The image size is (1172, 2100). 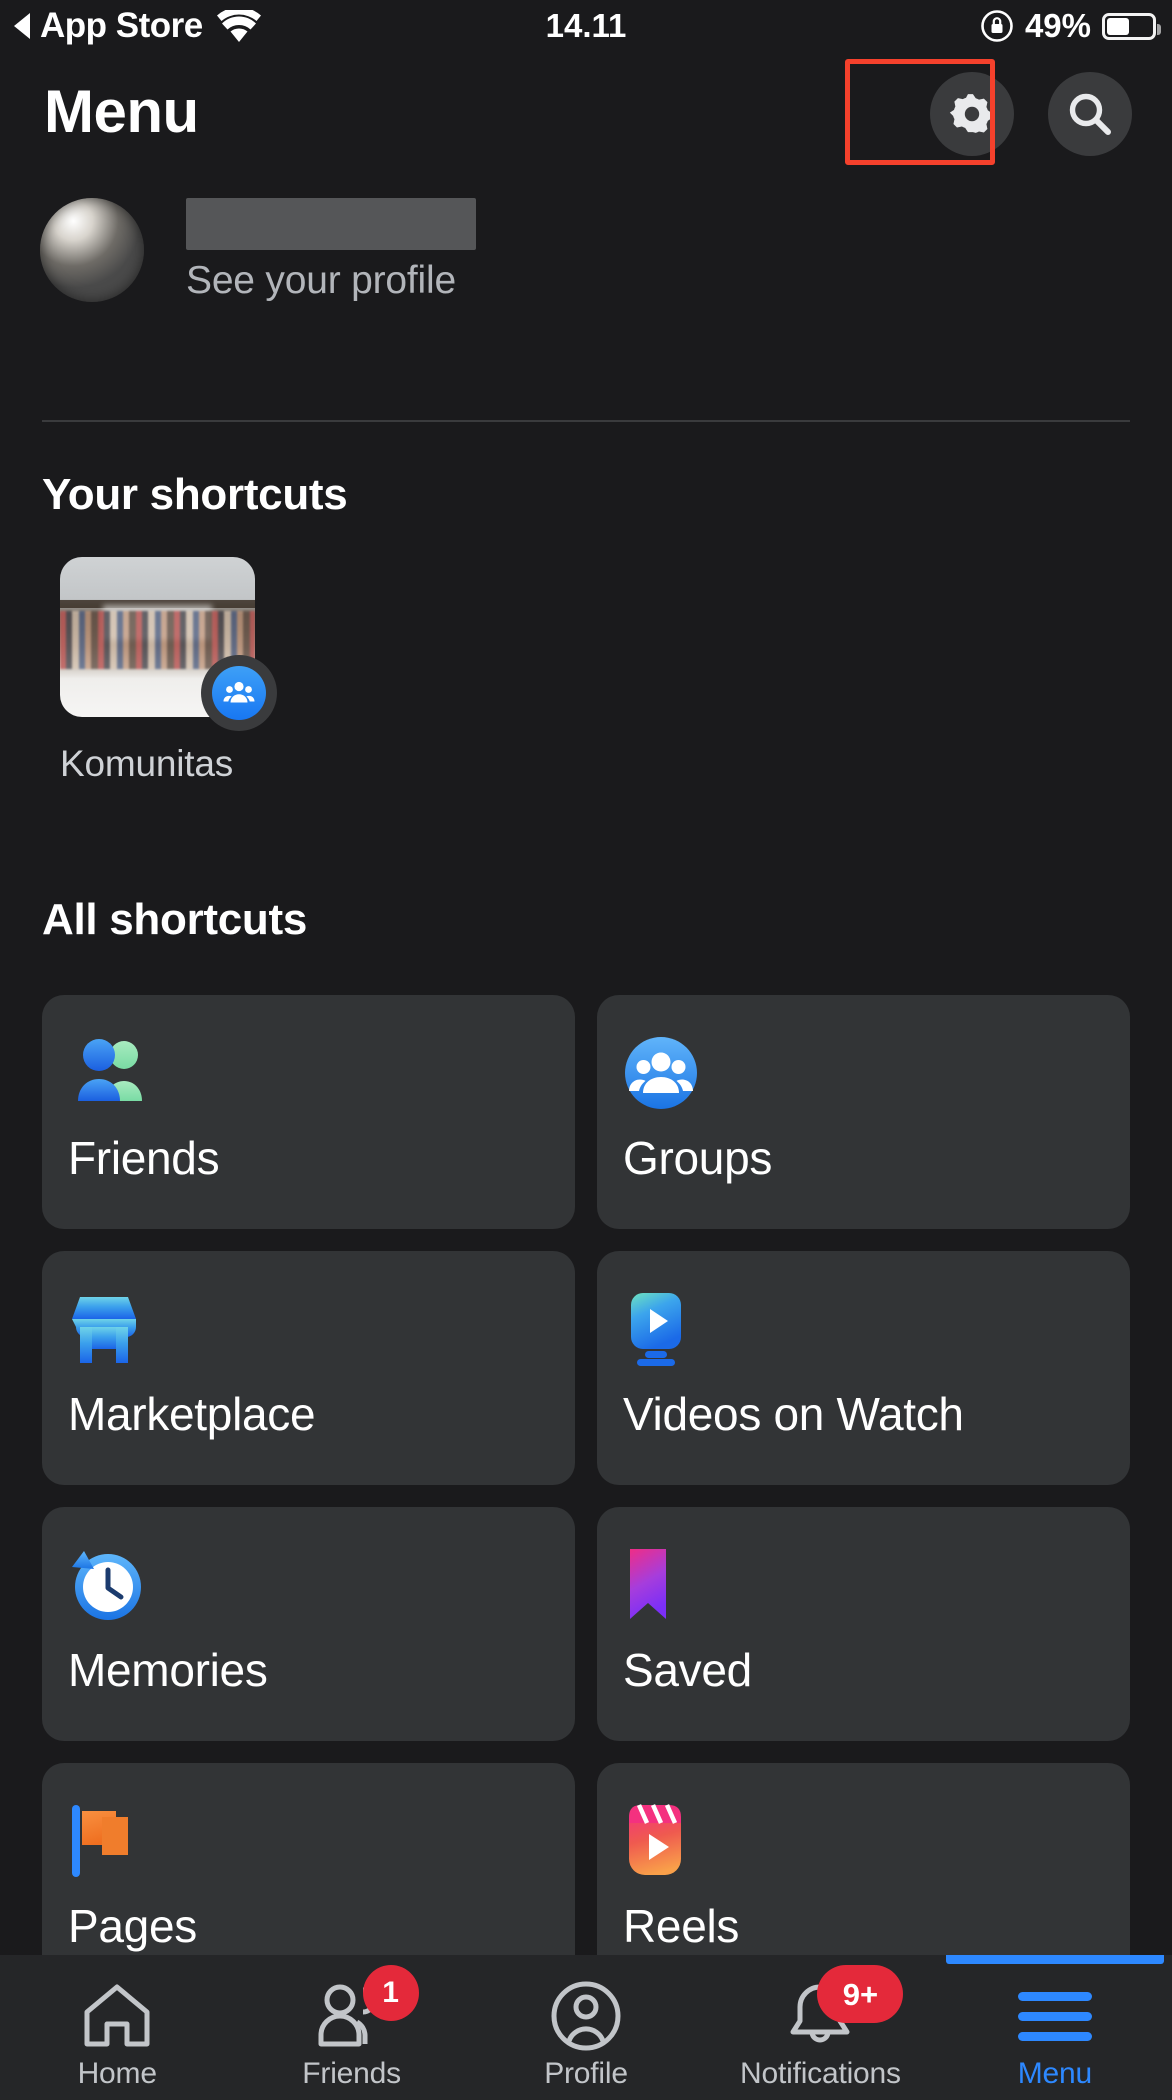 What do you see at coordinates (698, 1158) in the screenshot?
I see `tile-label: Groups` at bounding box center [698, 1158].